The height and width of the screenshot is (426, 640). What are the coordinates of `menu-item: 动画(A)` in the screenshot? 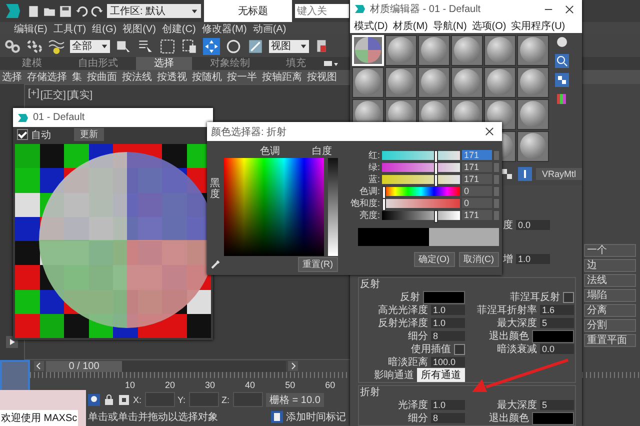 It's located at (269, 29).